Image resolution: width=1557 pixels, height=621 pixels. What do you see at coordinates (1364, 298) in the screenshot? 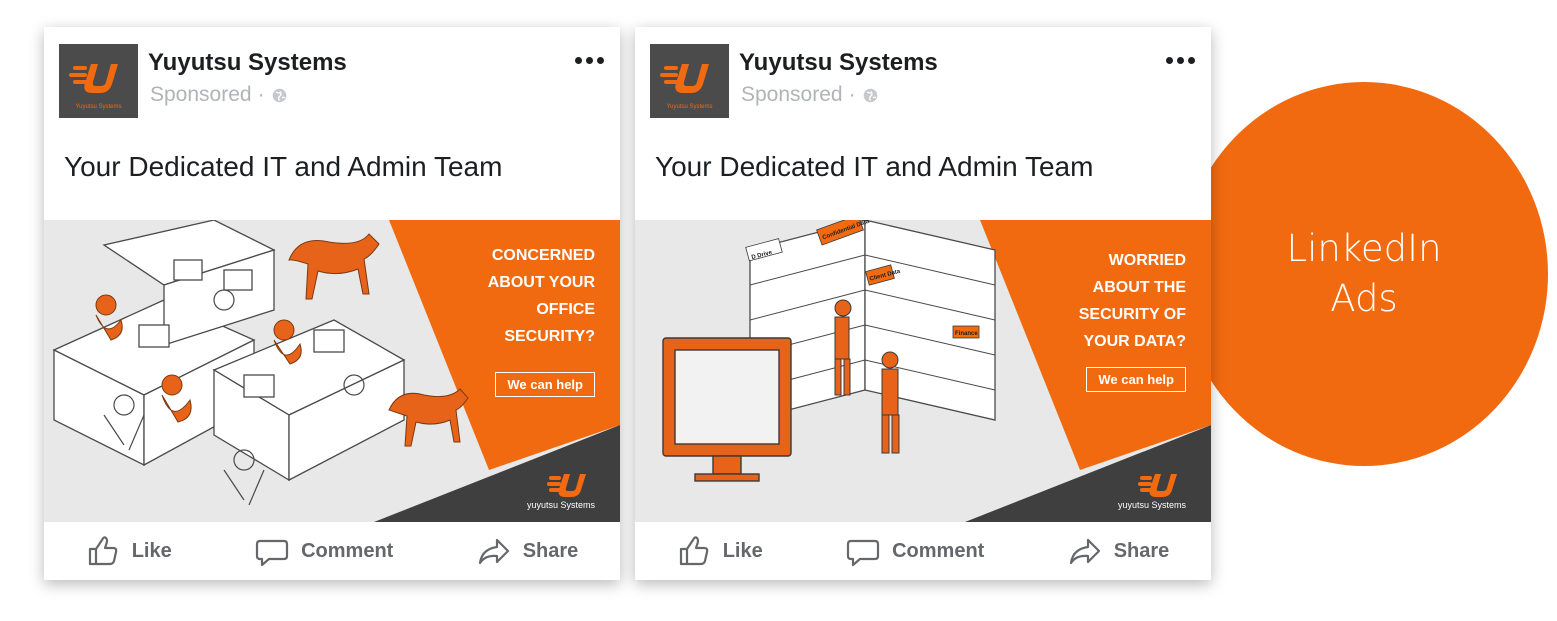
I see `badge-line-2: Ads` at bounding box center [1364, 298].